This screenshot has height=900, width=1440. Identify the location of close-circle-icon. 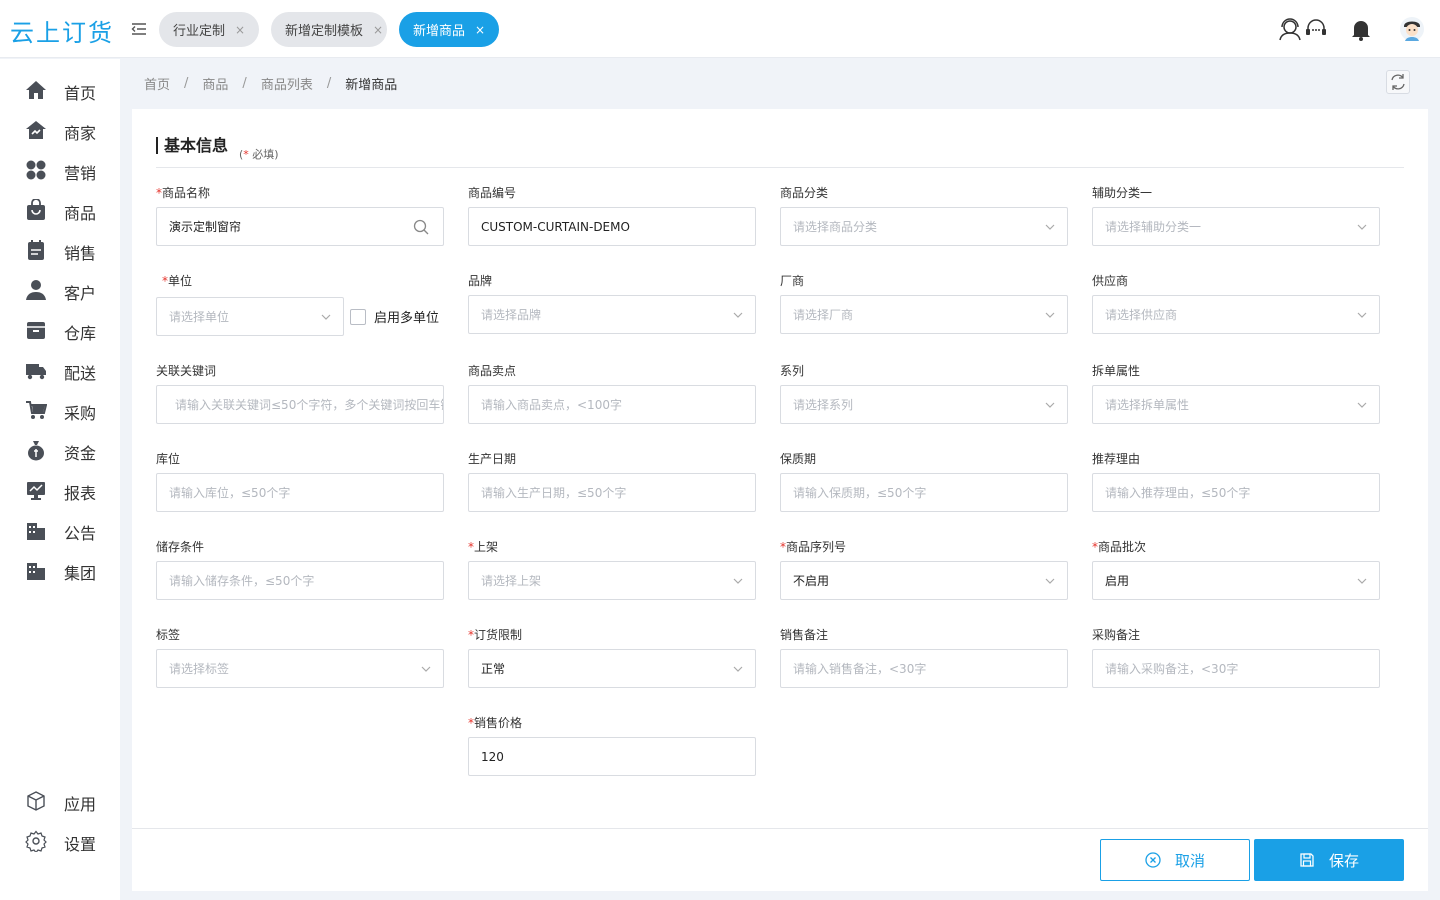
(1153, 860).